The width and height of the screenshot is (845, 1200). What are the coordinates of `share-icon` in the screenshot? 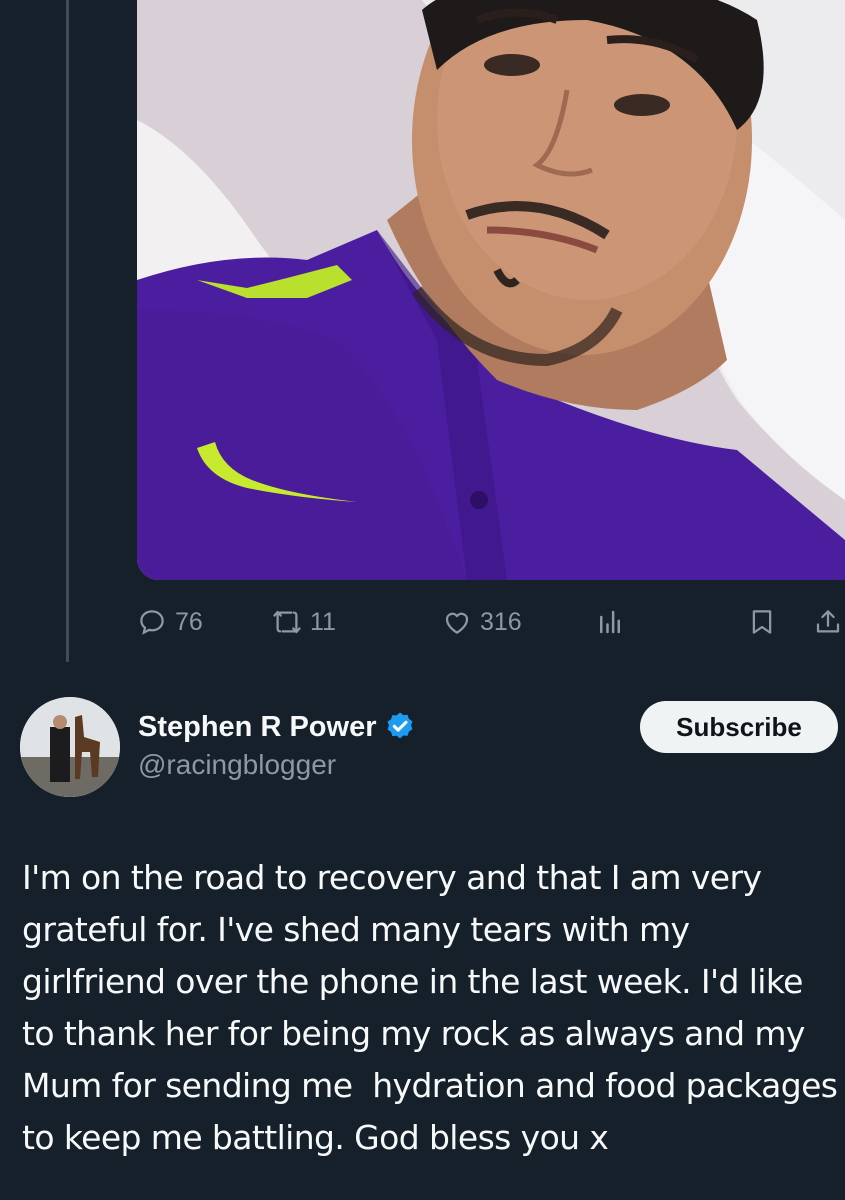 It's located at (828, 622).